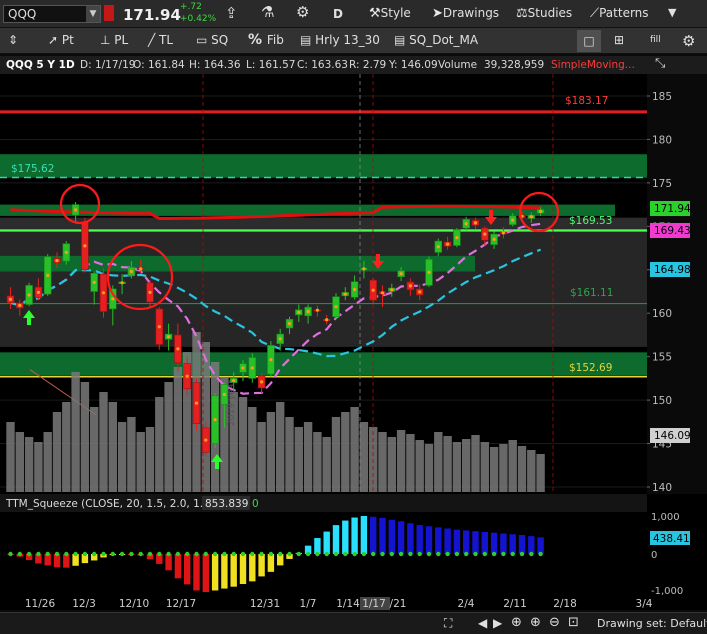 This screenshot has height=634, width=707. What do you see at coordinates (267, 12) in the screenshot?
I see `flask-icon: ⚗` at bounding box center [267, 12].